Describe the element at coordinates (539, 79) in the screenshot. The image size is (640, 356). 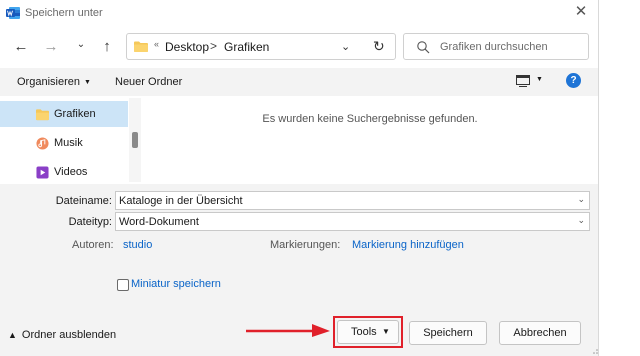
I see `view-caret-icon: ▼` at that location.